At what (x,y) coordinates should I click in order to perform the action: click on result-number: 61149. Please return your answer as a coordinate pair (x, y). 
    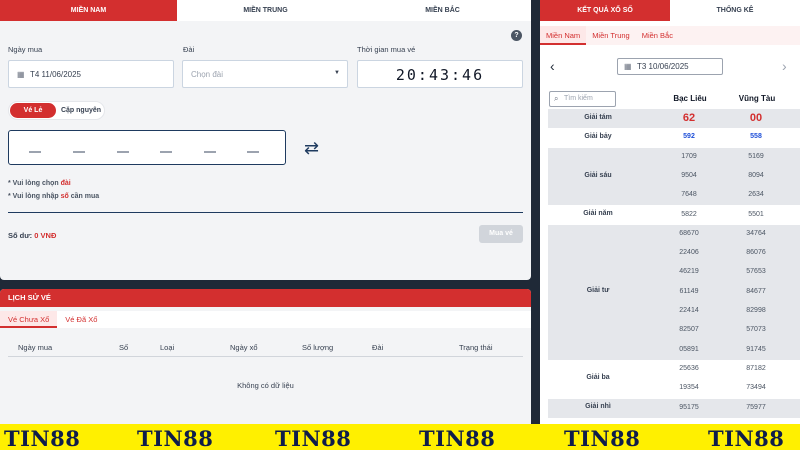
    Looking at the image, I should click on (689, 291).